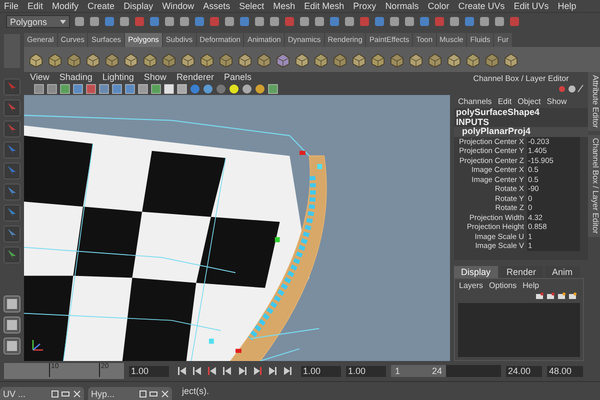 The height and width of the screenshot is (400, 600). Describe the element at coordinates (11, 6) in the screenshot. I see `menu-item: File` at that location.